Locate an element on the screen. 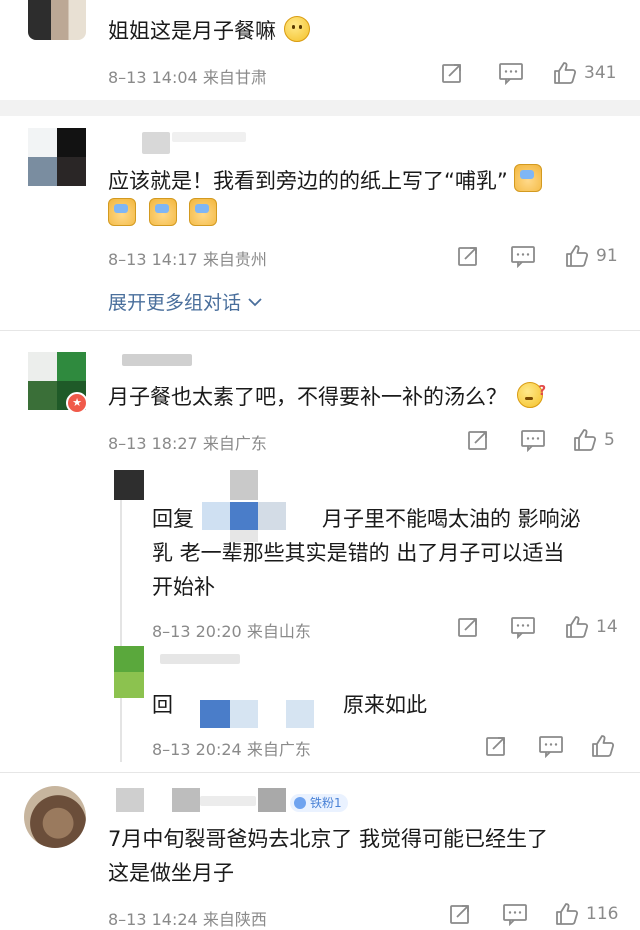 This screenshot has height=930, width=640. reply-actions is located at coordinates (554, 746).